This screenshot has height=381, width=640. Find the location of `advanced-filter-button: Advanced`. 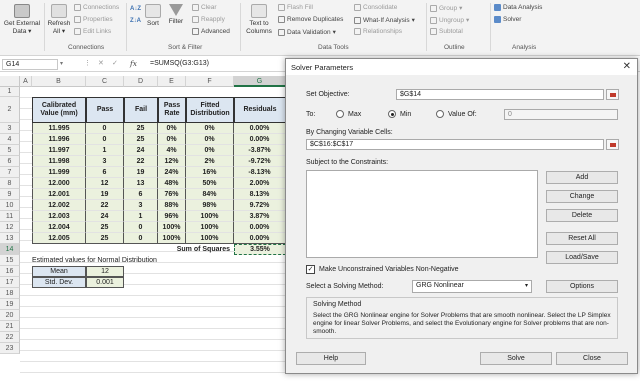

advanced-filter-button: Advanced is located at coordinates (211, 31).